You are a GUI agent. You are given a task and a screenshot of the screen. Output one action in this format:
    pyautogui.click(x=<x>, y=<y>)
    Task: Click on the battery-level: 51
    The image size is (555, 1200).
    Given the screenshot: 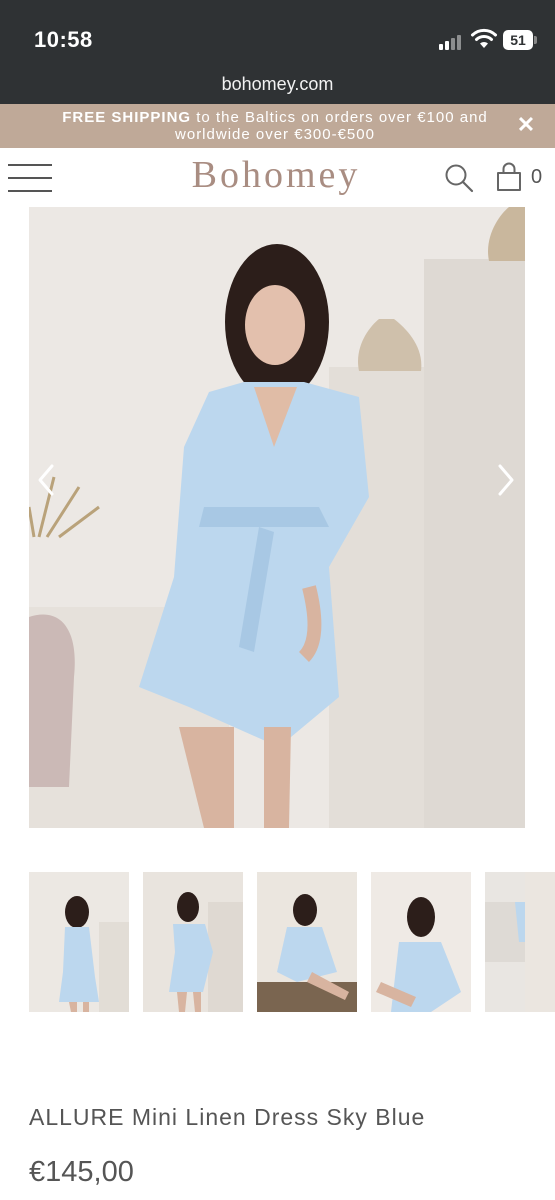 What is the action you would take?
    pyautogui.click(x=518, y=40)
    